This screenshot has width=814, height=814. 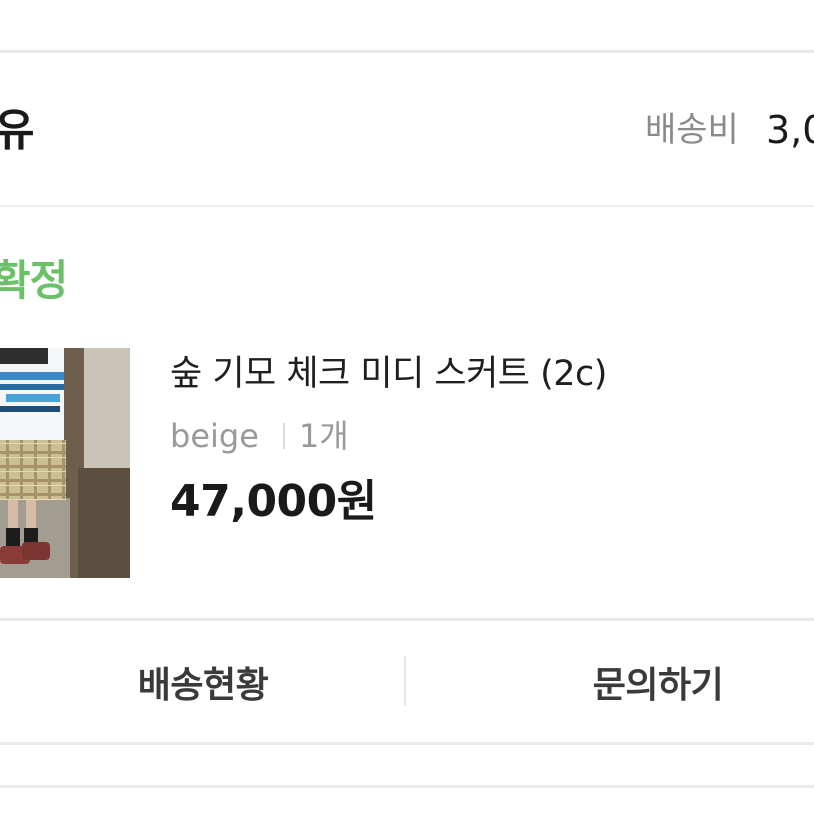 I want to click on product-thumbnail, so click(x=65, y=463).